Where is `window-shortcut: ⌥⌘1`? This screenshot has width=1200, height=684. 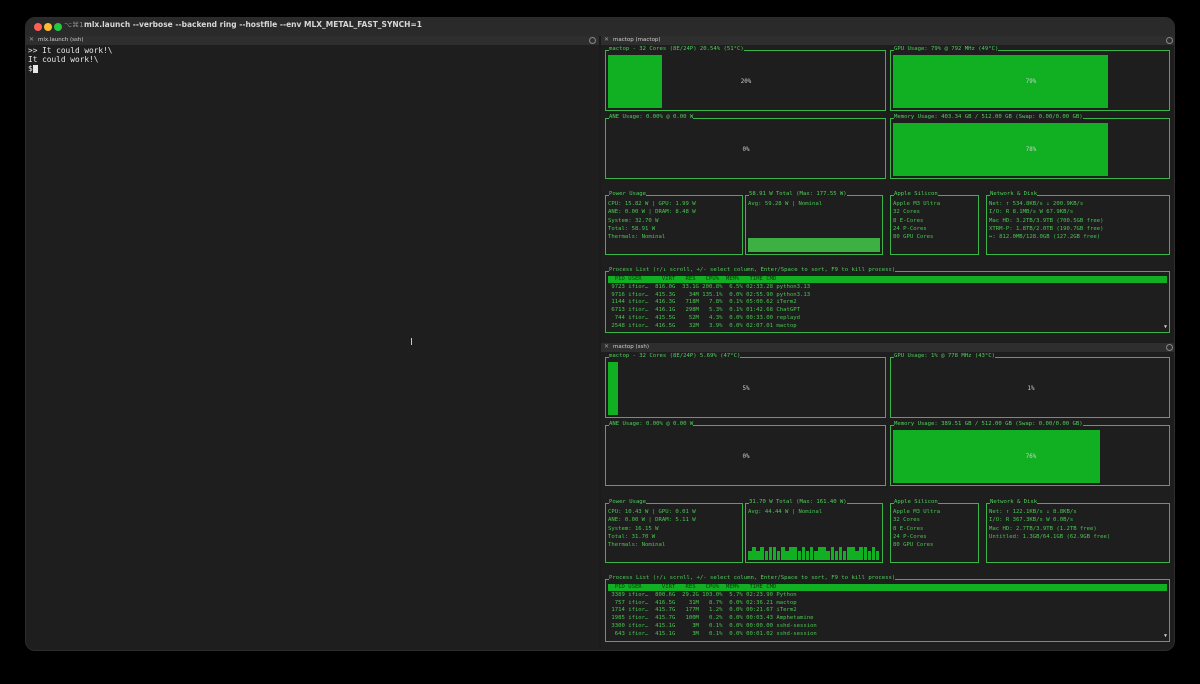
window-shortcut: ⌥⌘1 is located at coordinates (74, 25).